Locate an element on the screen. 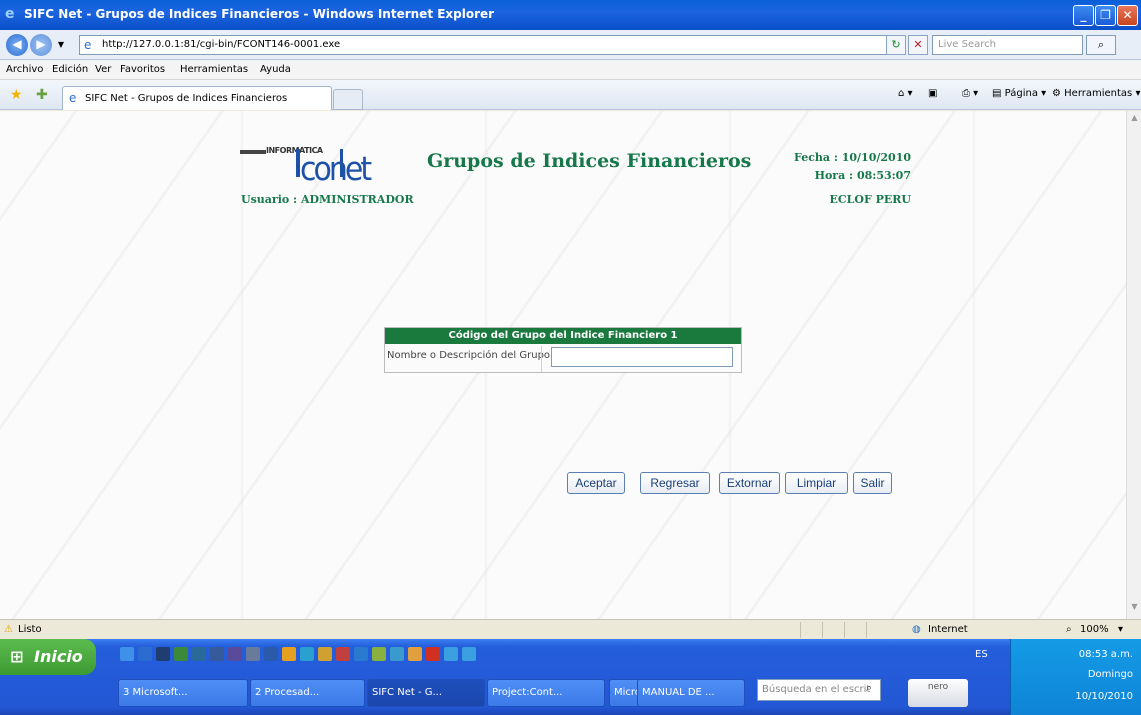  skype-quicklaunch-icon is located at coordinates (469, 654).